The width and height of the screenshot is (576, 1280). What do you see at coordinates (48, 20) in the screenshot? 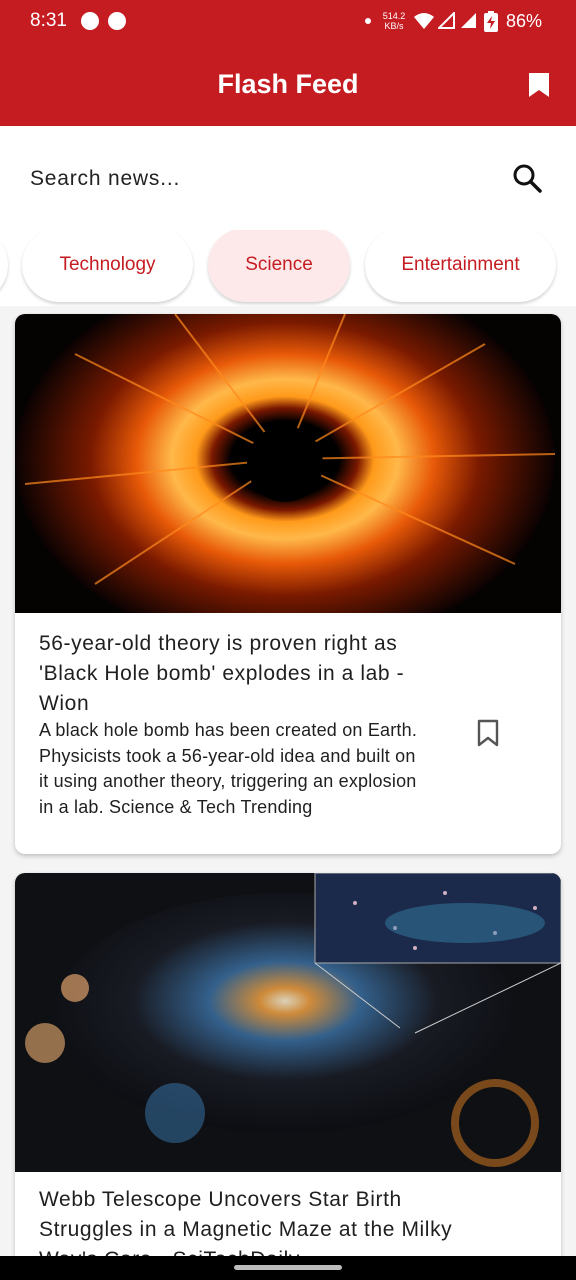
I see `status-time: 8:31` at bounding box center [48, 20].